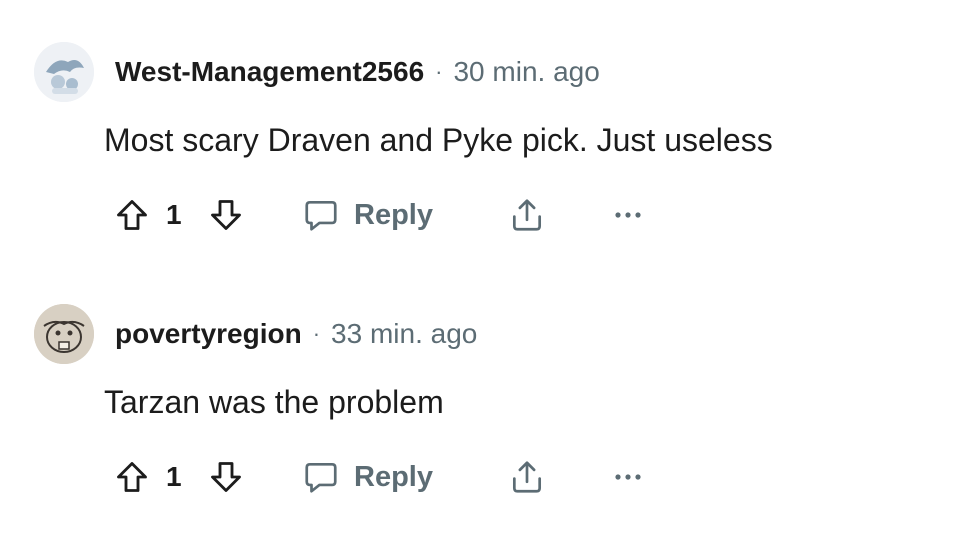 The image size is (960, 535). I want to click on timestamp: 33 min. ago, so click(404, 334).